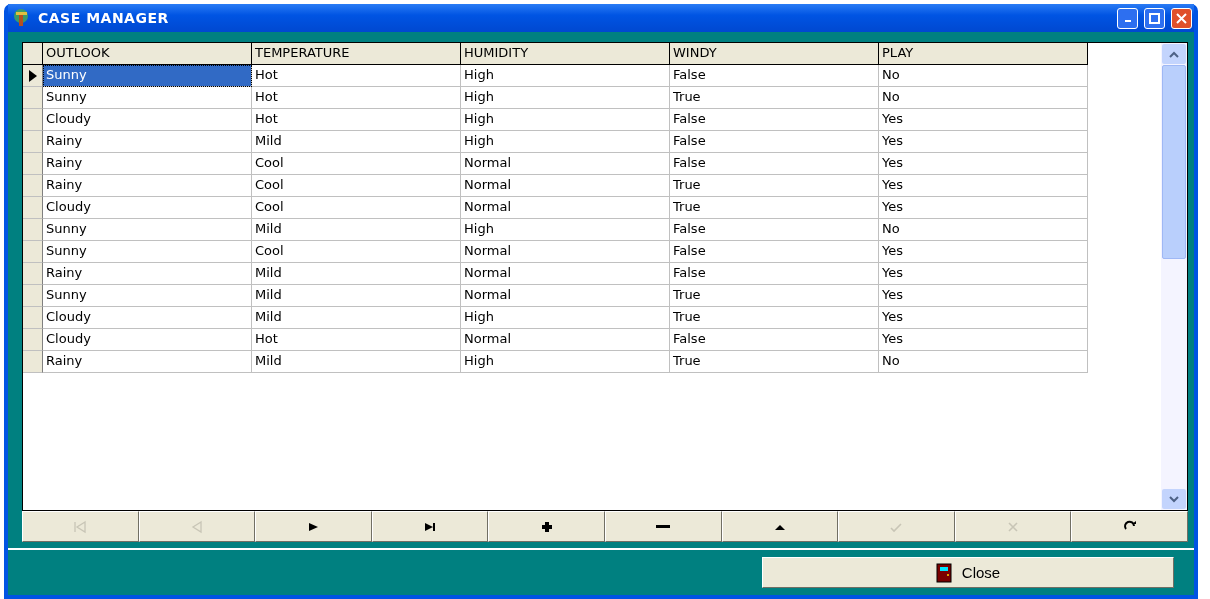 Image resolution: width=1210 pixels, height=599 pixels. Describe the element at coordinates (147, 54) in the screenshot. I see `column-header: OUTLOOK` at that location.